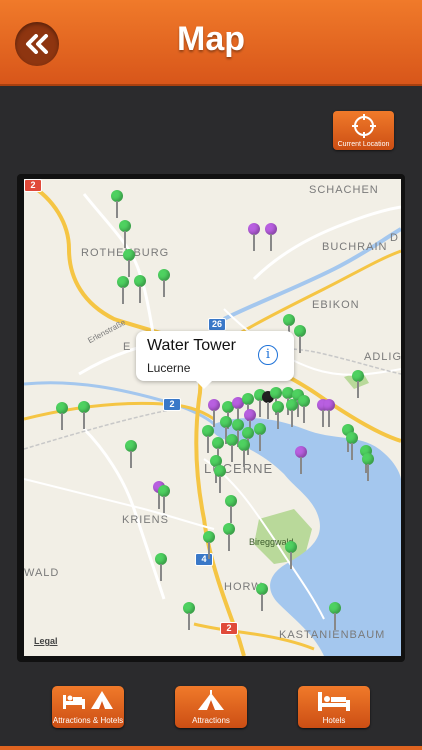  What do you see at coordinates (382, 357) in the screenshot?
I see `place-label: ADLIG` at bounding box center [382, 357].